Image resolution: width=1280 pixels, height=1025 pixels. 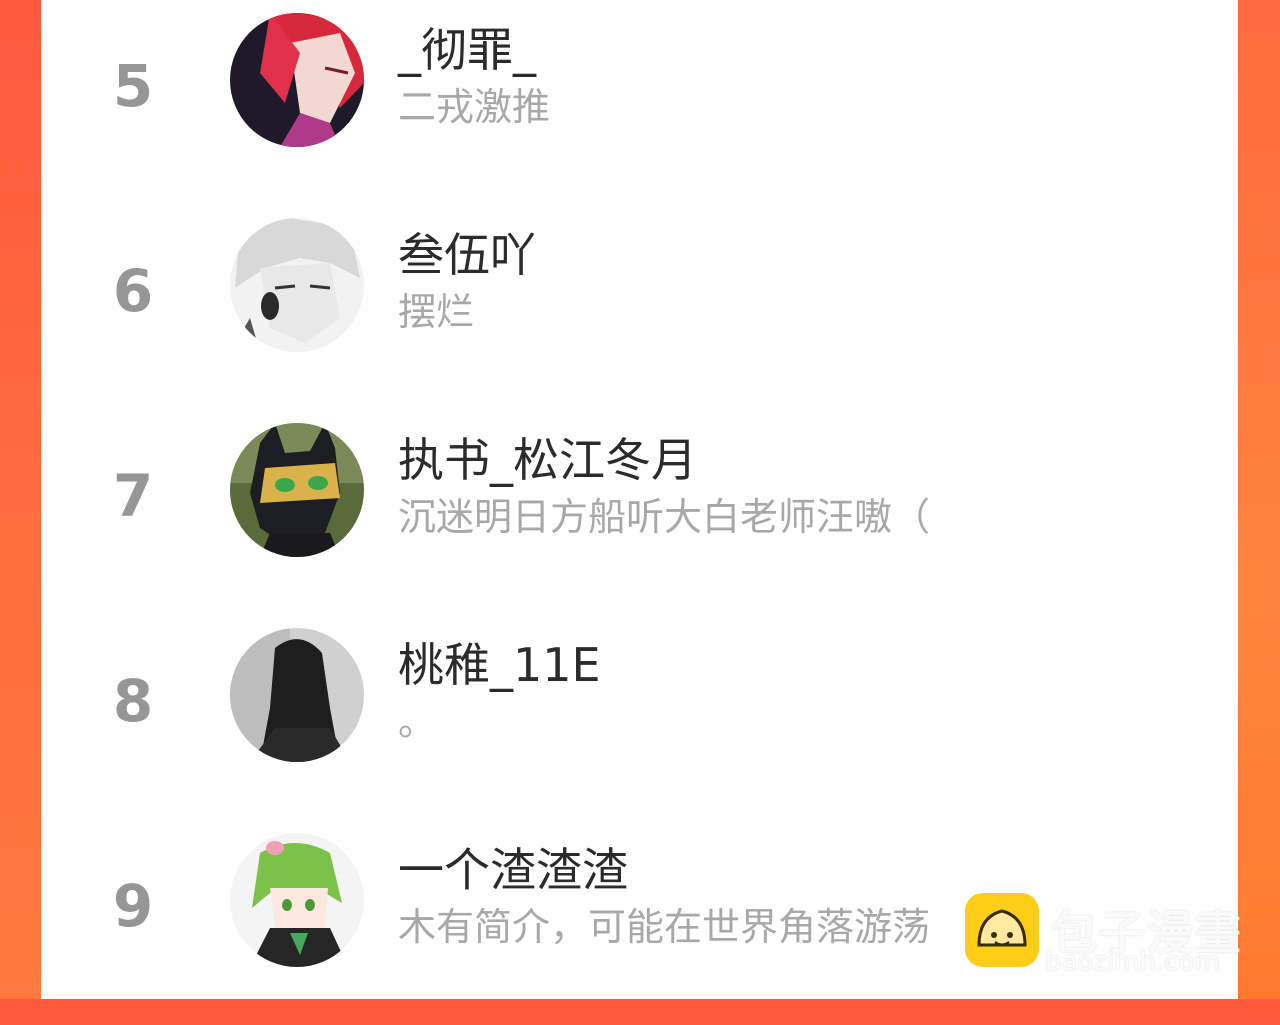 I want to click on bun-logo-icon, so click(x=1002, y=930).